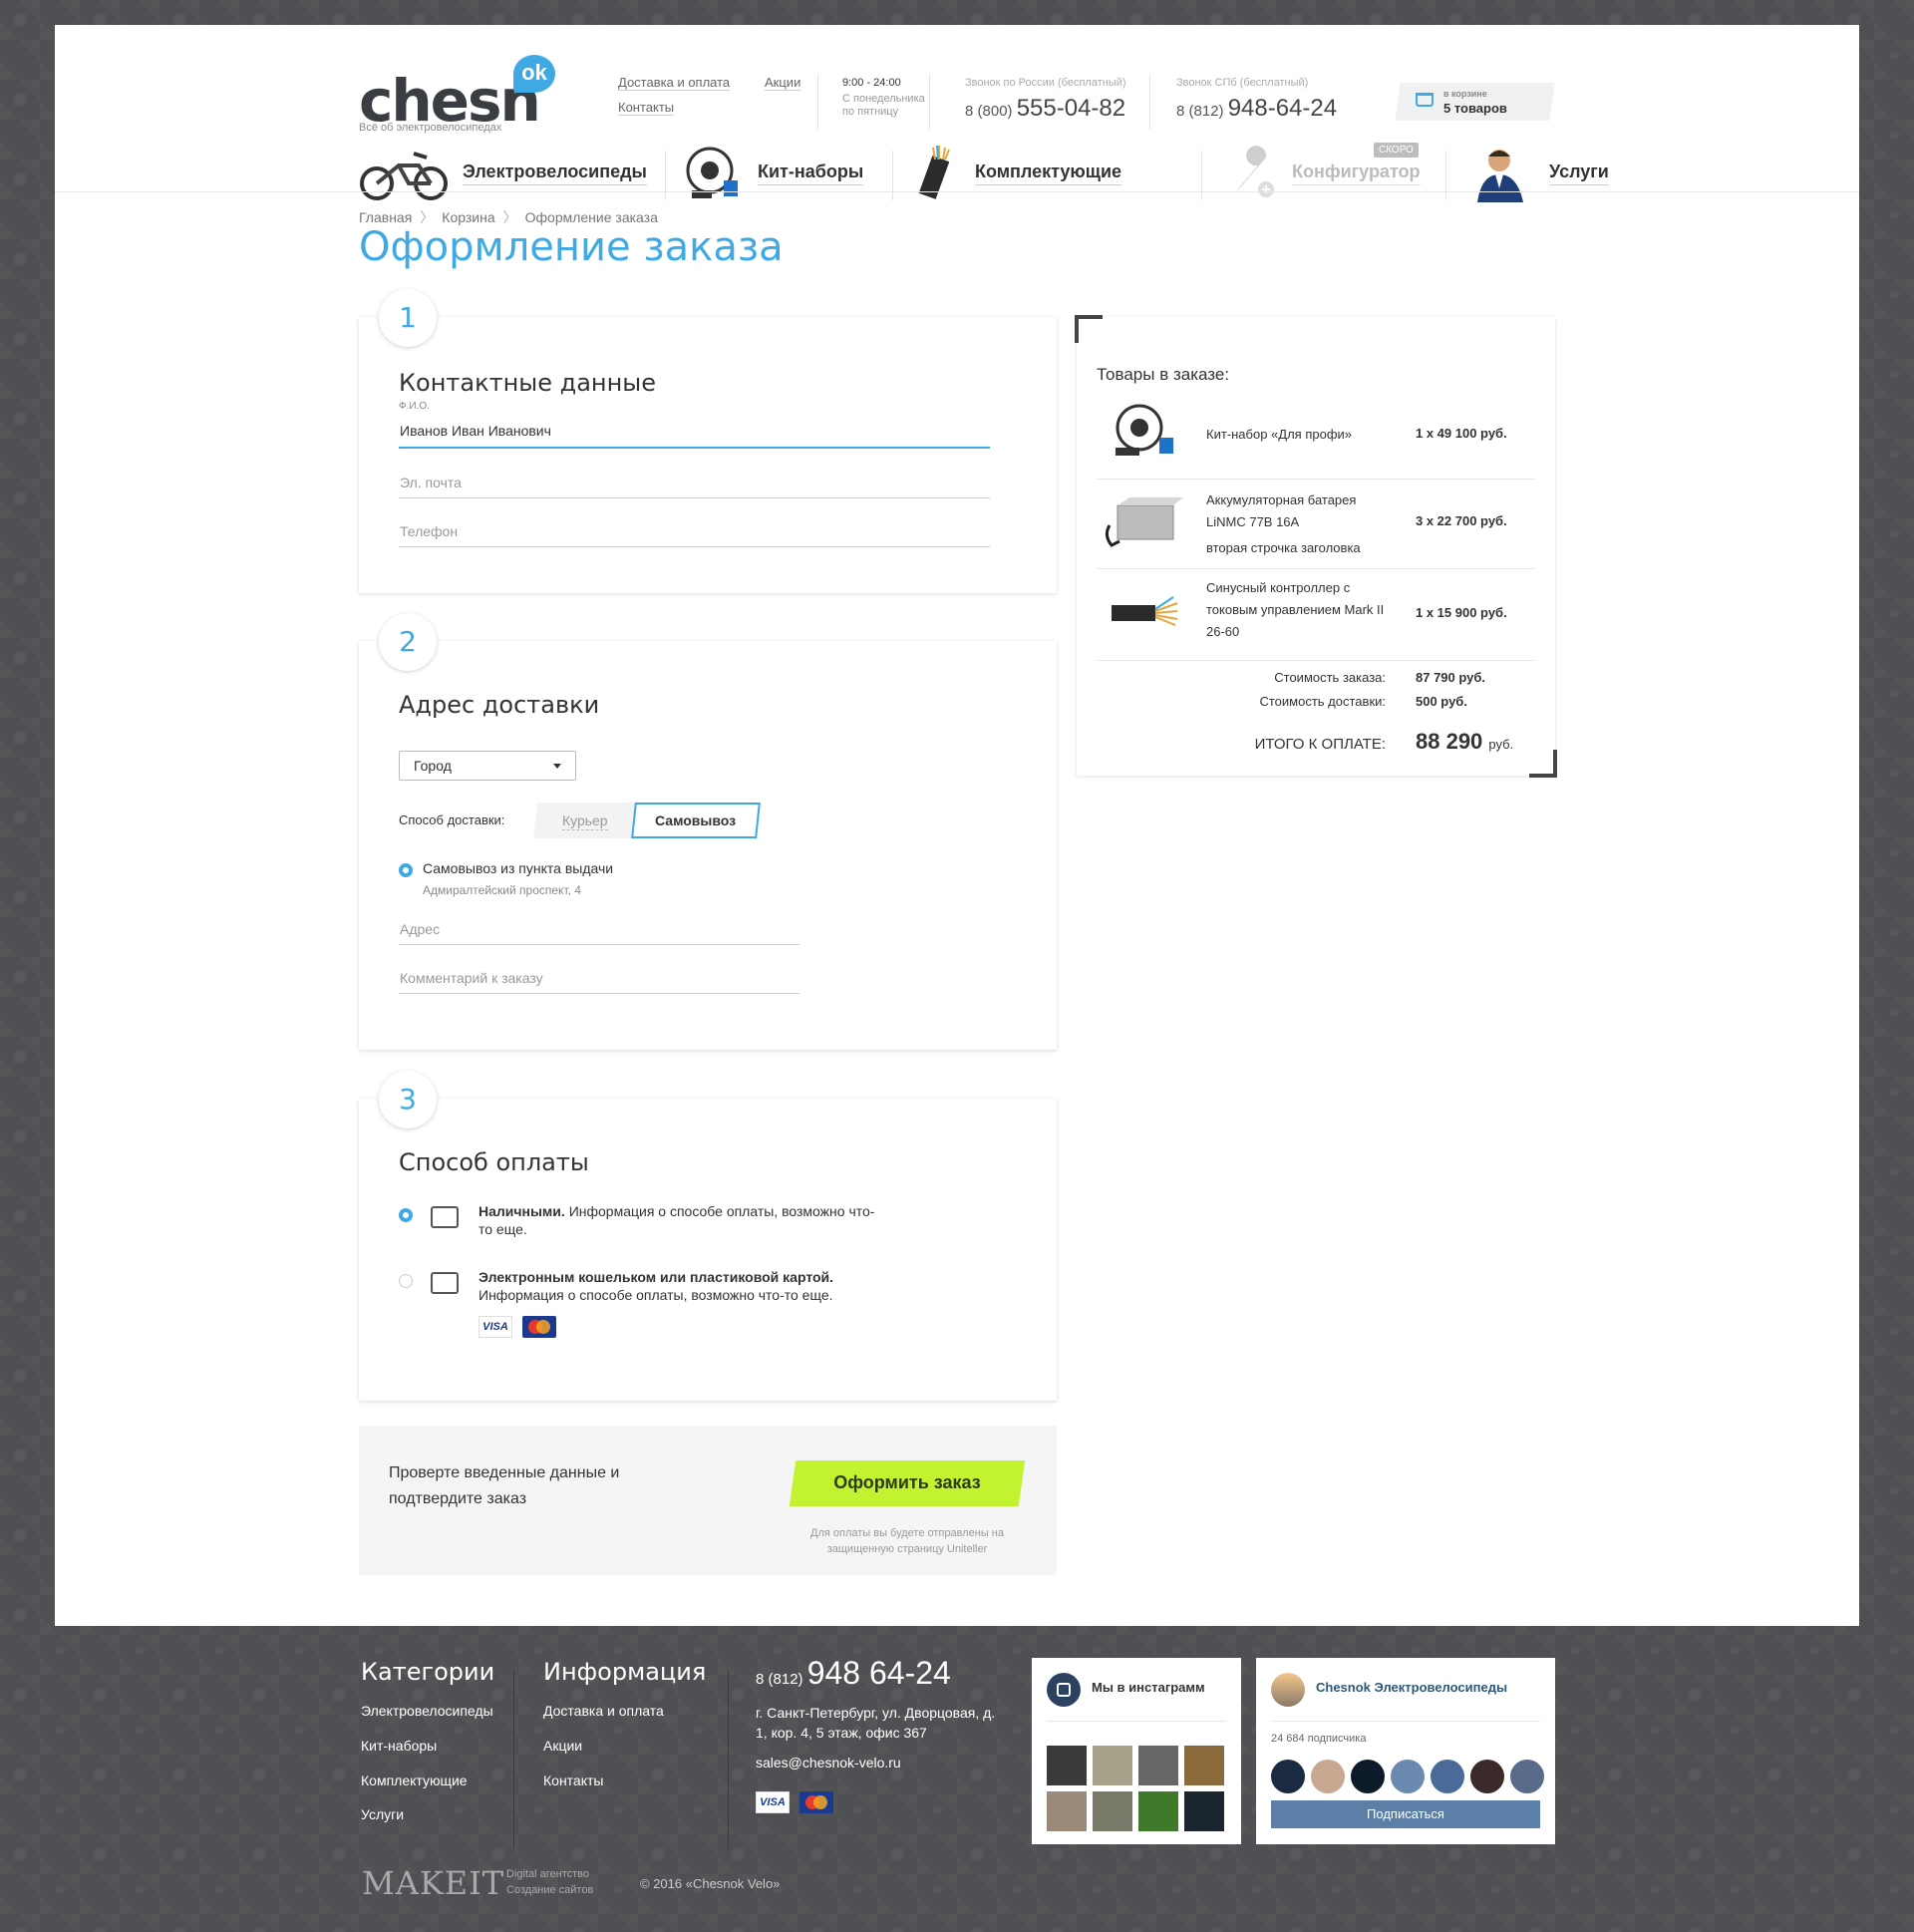 The height and width of the screenshot is (1932, 1914). Describe the element at coordinates (1045, 83) in the screenshot. I see `phone-ru-label: Звонок по России (бесплатный)` at that location.